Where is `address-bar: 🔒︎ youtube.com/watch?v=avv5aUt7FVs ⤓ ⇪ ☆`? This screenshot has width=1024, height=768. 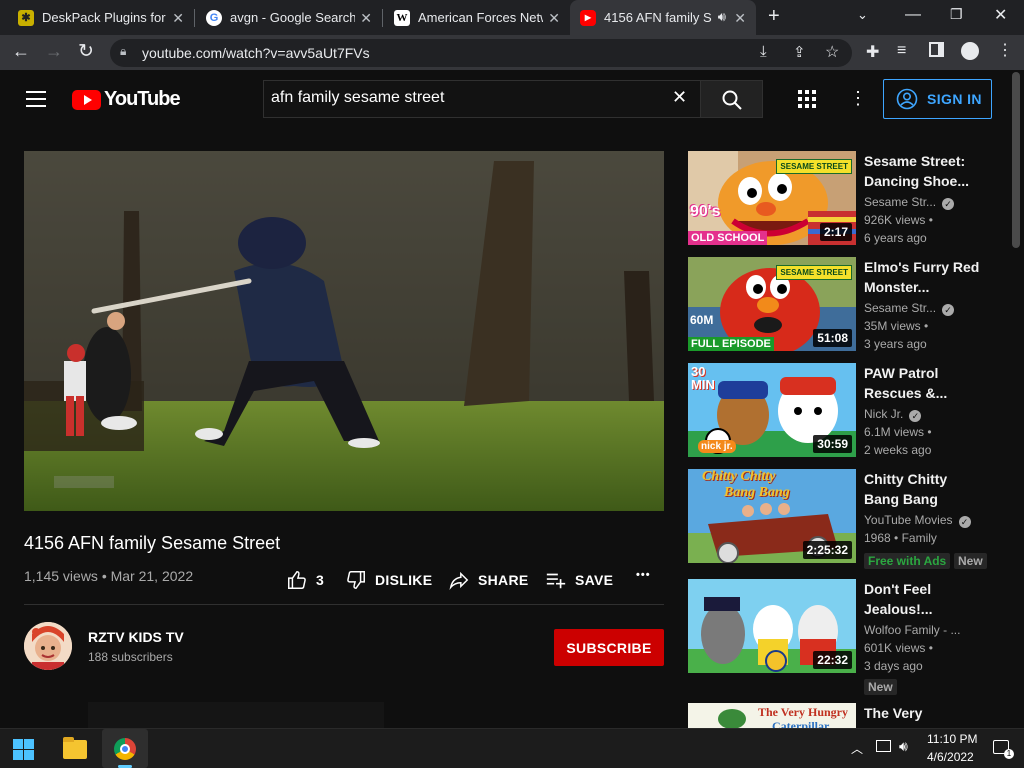 address-bar: 🔒︎ youtube.com/watch?v=avv5aUt7FVs ⤓ ⇪ ☆ is located at coordinates (481, 53).